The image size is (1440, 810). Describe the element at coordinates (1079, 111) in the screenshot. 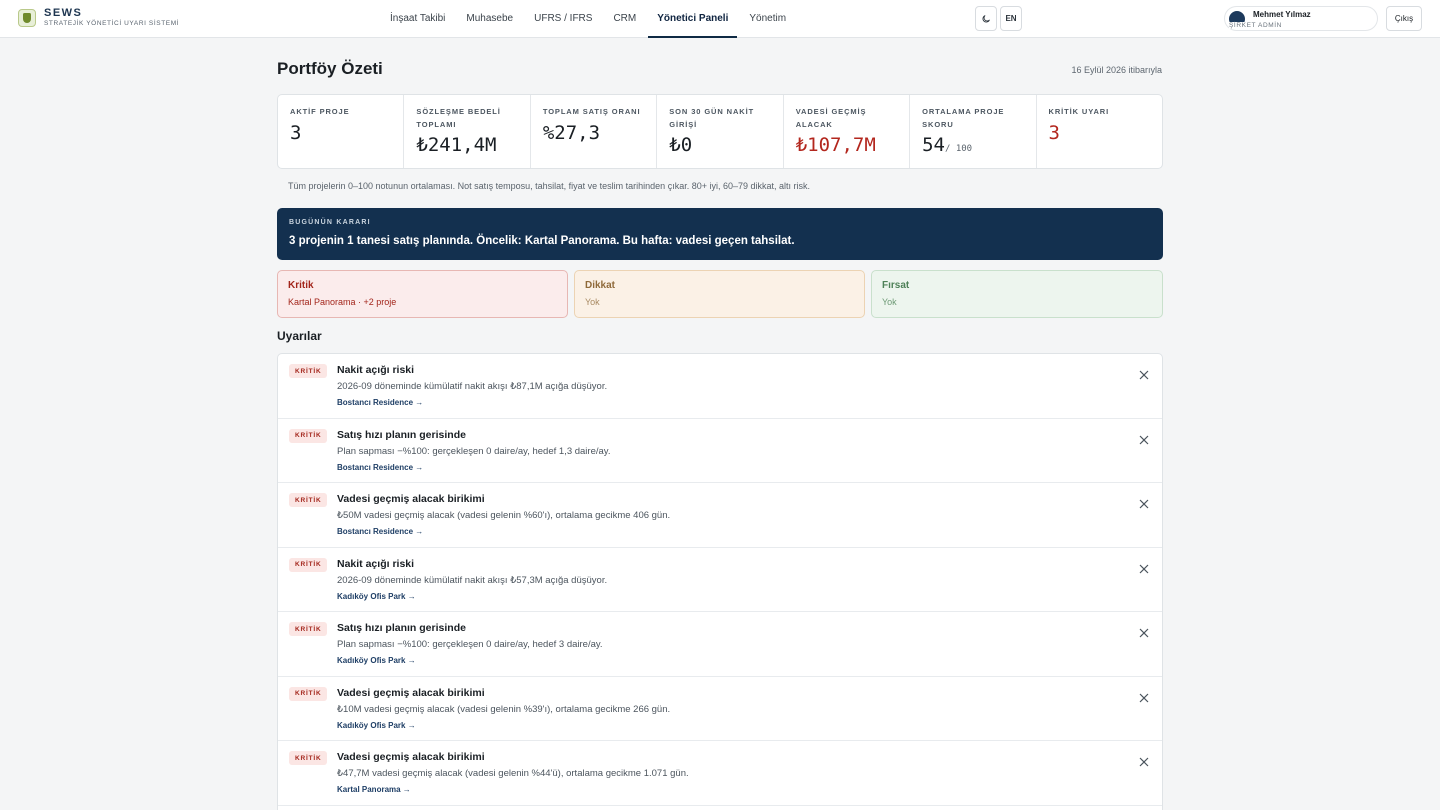

I see `kpi-label: KRİTİK UYARI` at that location.